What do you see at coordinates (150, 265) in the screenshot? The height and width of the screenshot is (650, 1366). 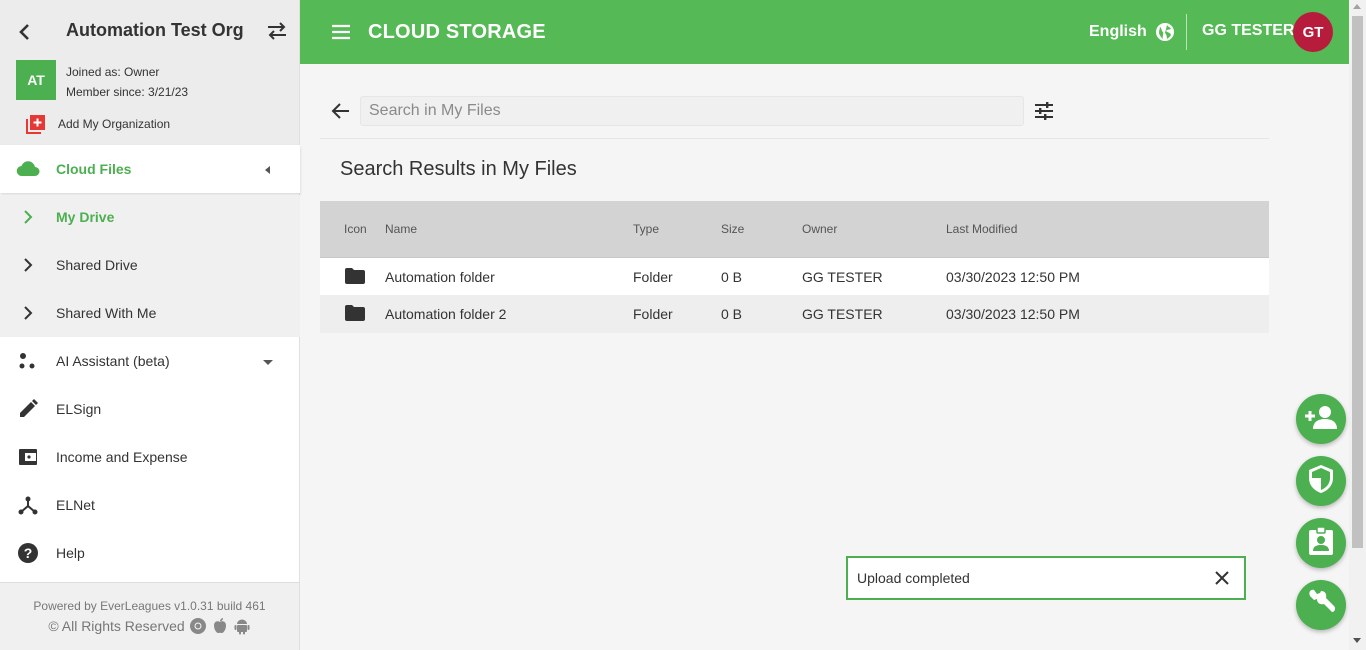 I see `nav-shared-drive: Shared Drive` at bounding box center [150, 265].